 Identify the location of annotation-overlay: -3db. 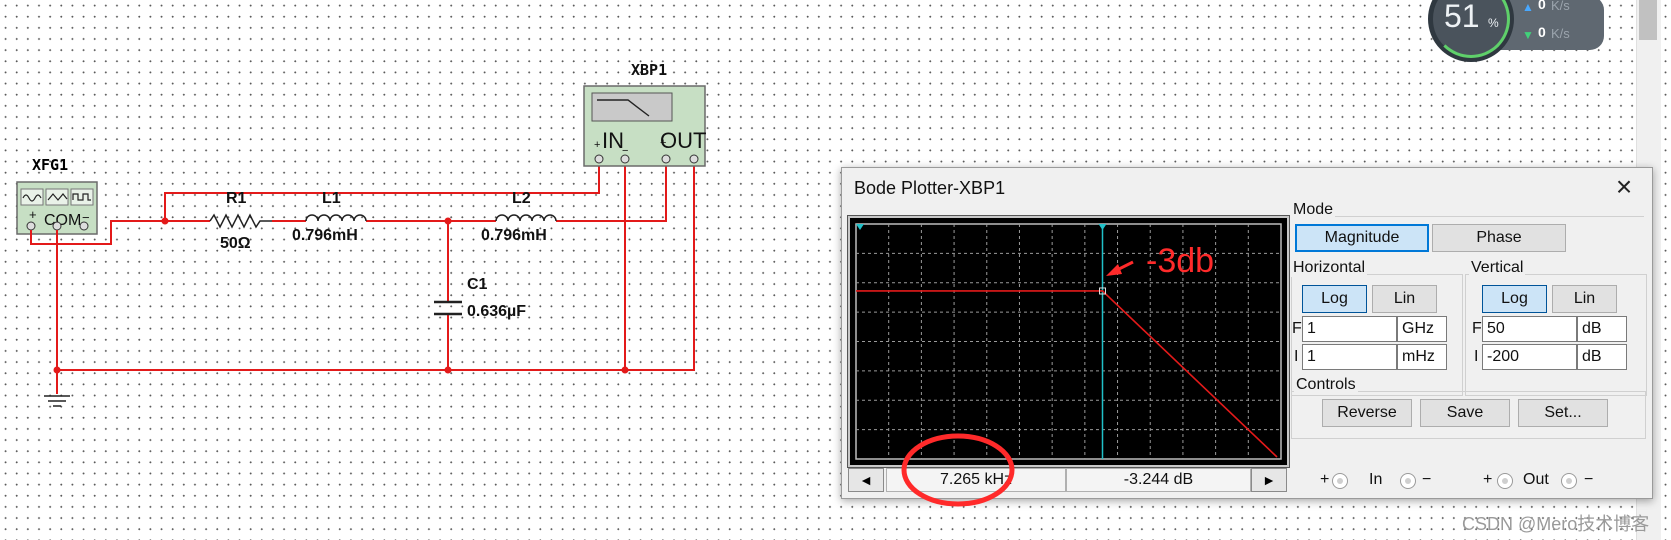
(1057, 374).